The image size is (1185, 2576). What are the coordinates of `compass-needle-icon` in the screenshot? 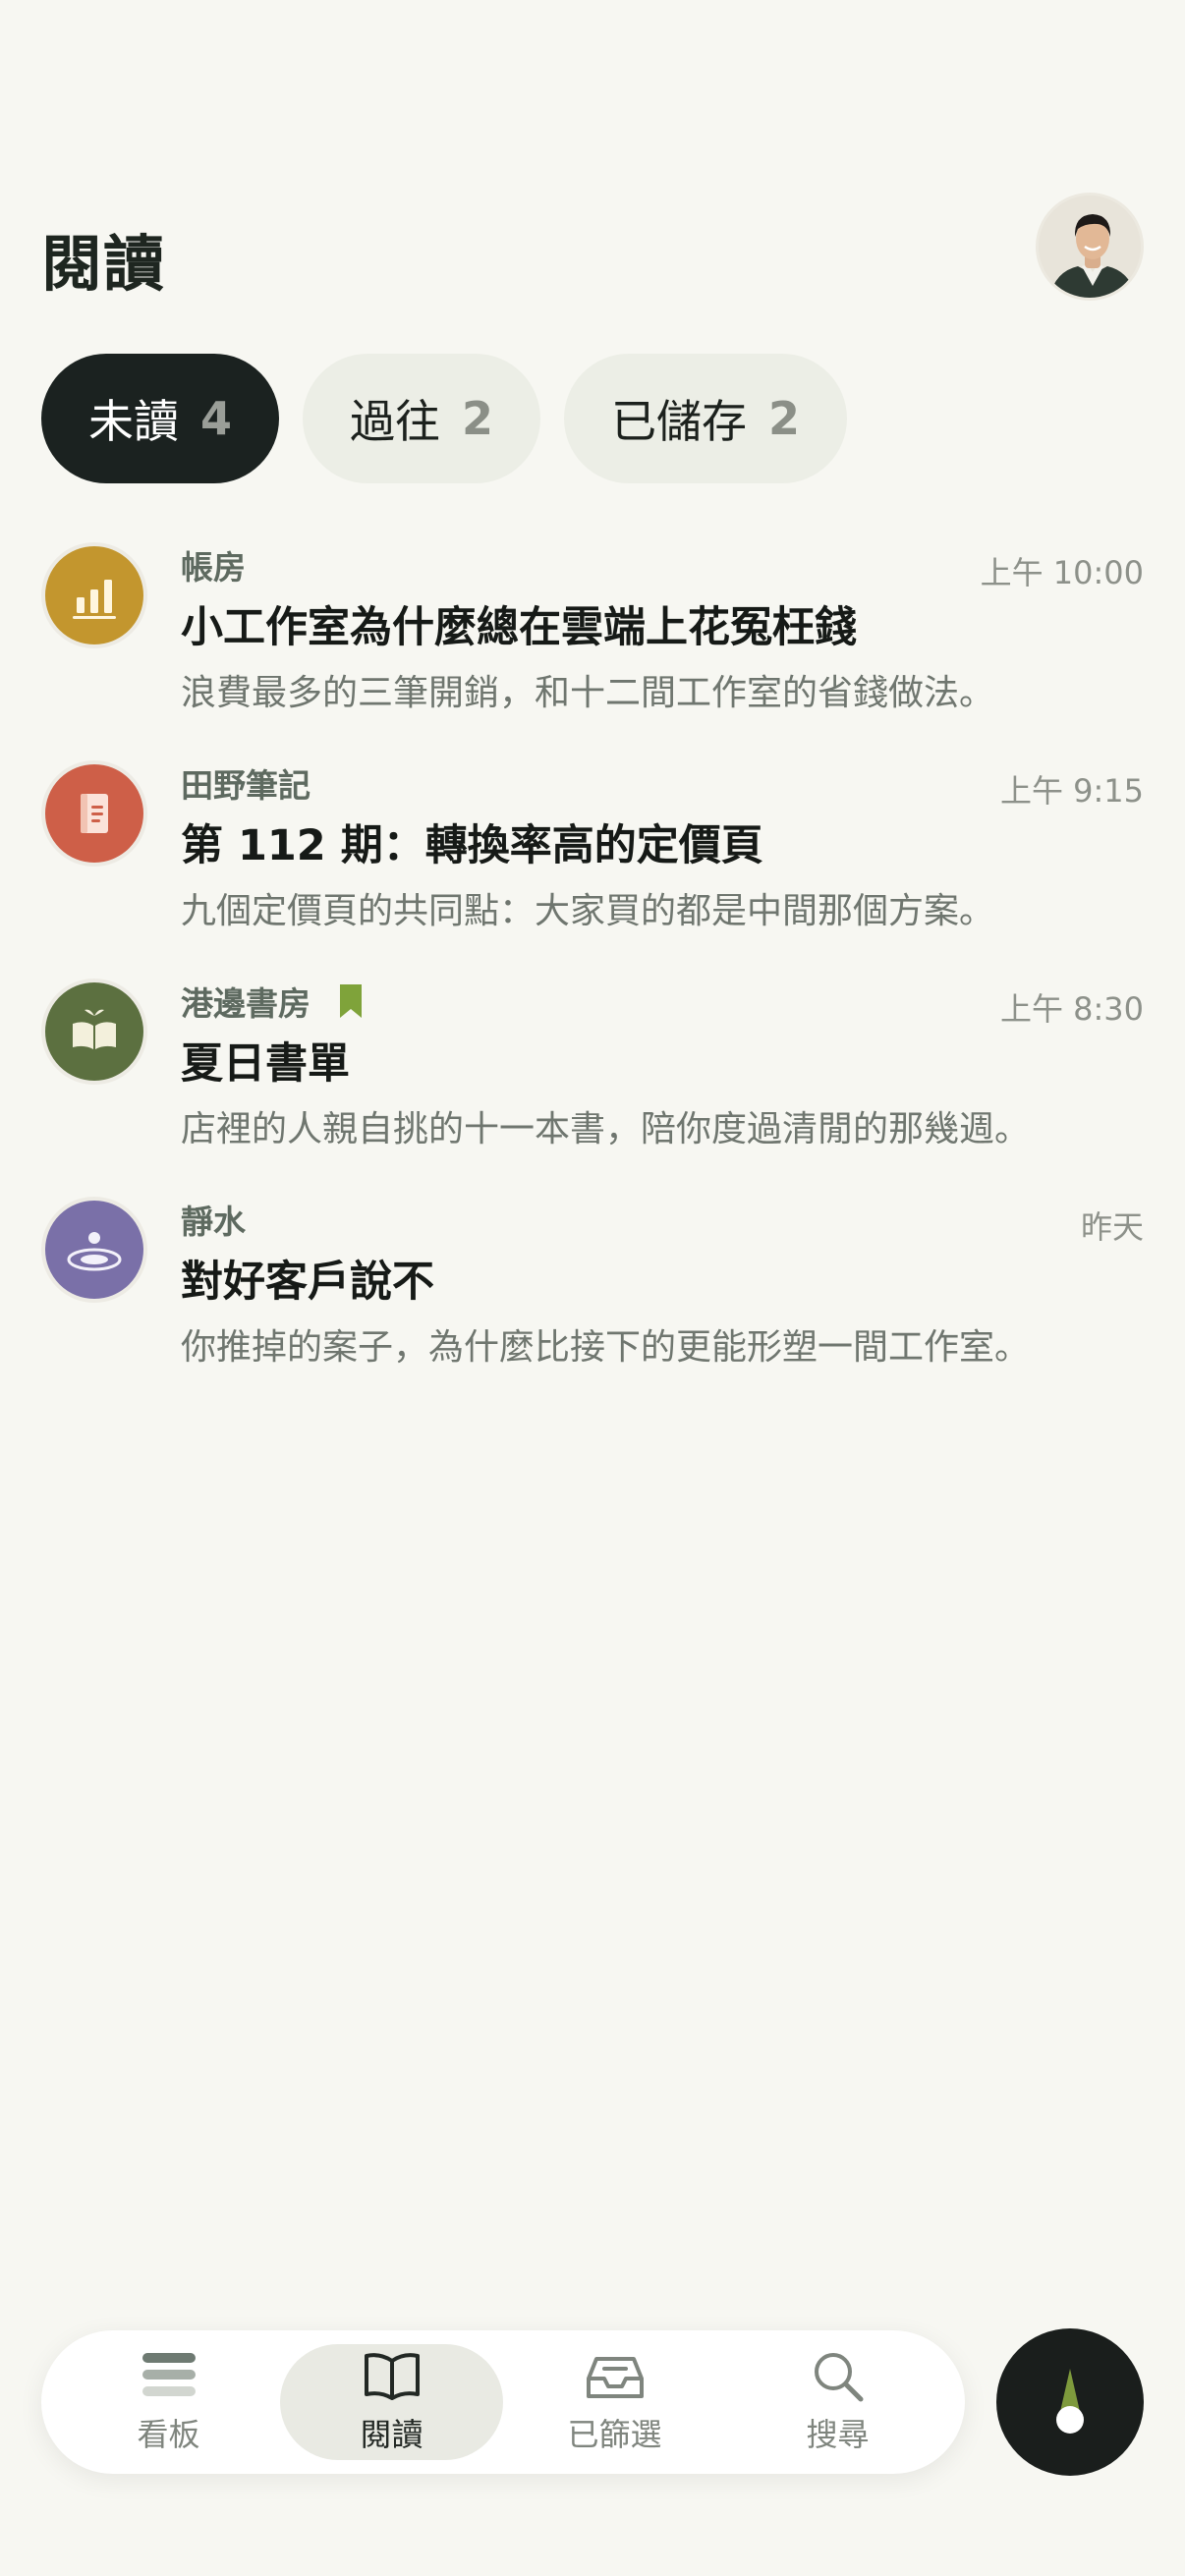 It's located at (1070, 2401).